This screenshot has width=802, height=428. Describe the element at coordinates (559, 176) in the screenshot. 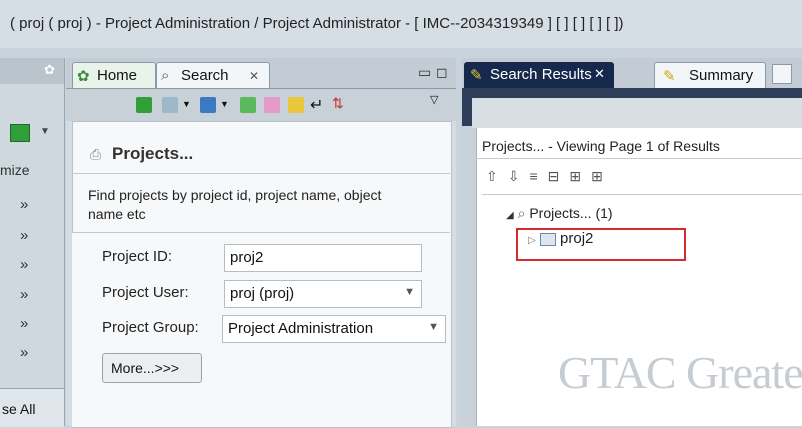

I see `collapse-all-icon: ⊟` at that location.